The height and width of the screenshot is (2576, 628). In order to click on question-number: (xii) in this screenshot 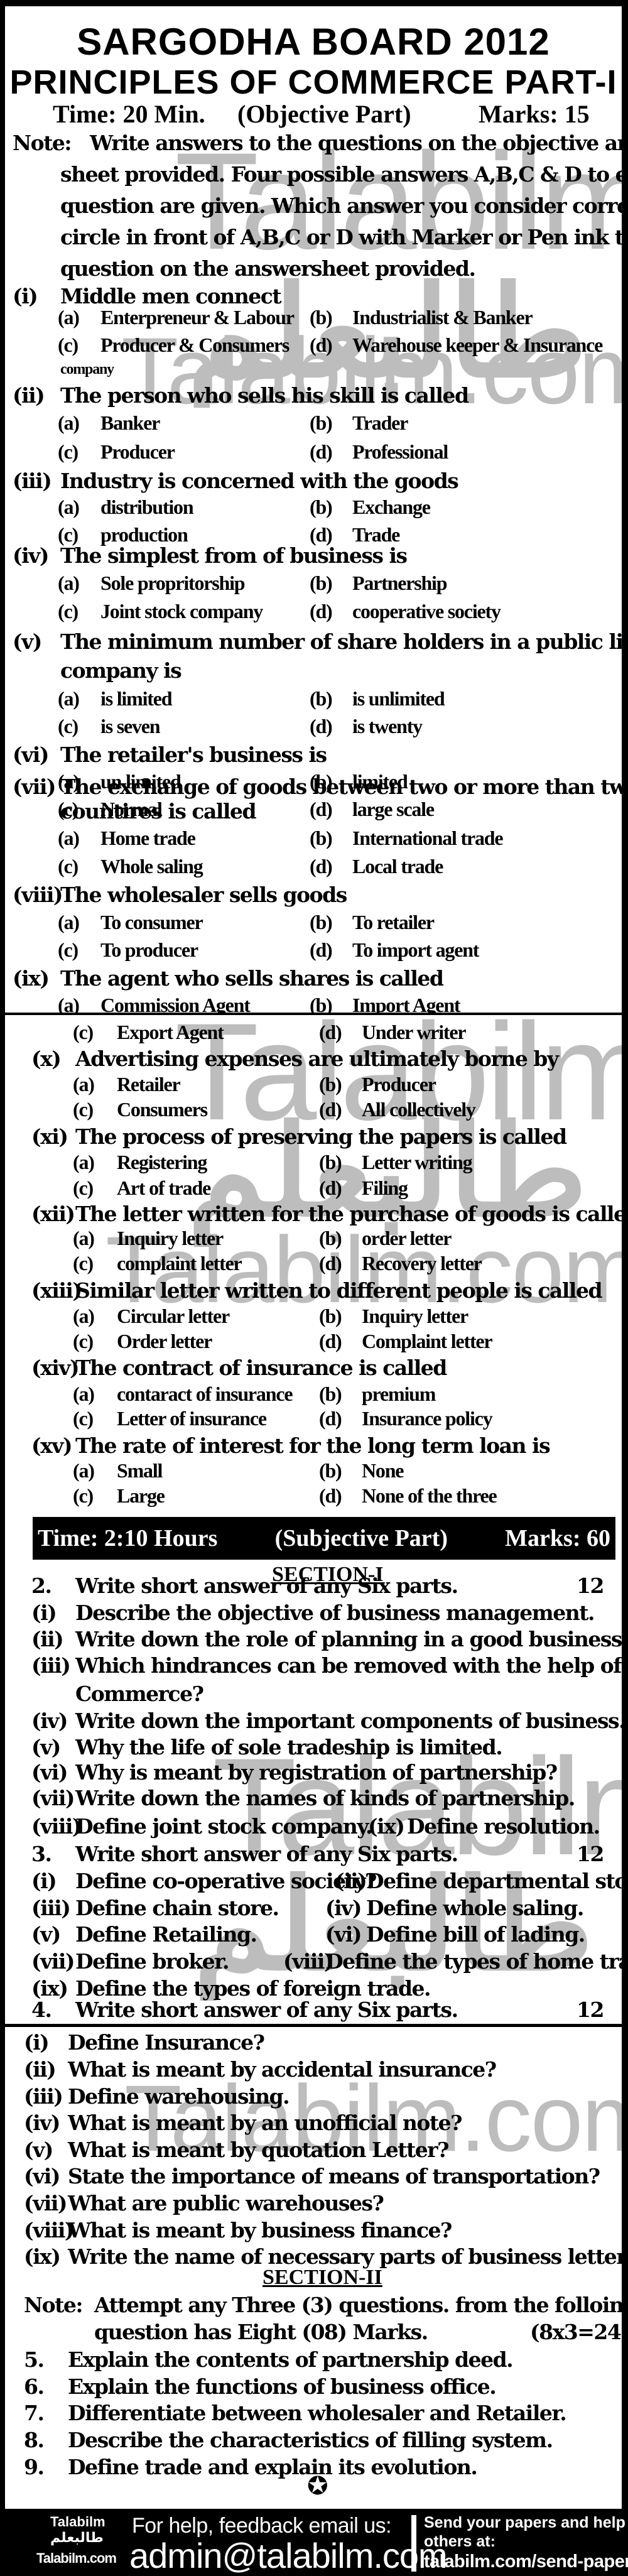, I will do `click(53, 1214)`.